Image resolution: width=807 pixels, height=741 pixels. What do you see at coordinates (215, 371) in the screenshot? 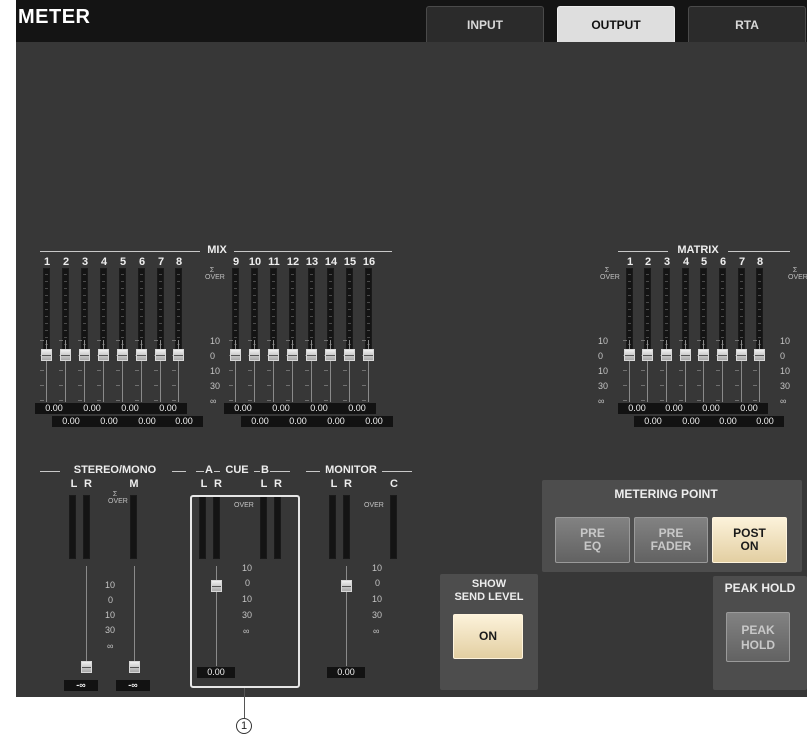
I see `scale-label: 10` at bounding box center [215, 371].